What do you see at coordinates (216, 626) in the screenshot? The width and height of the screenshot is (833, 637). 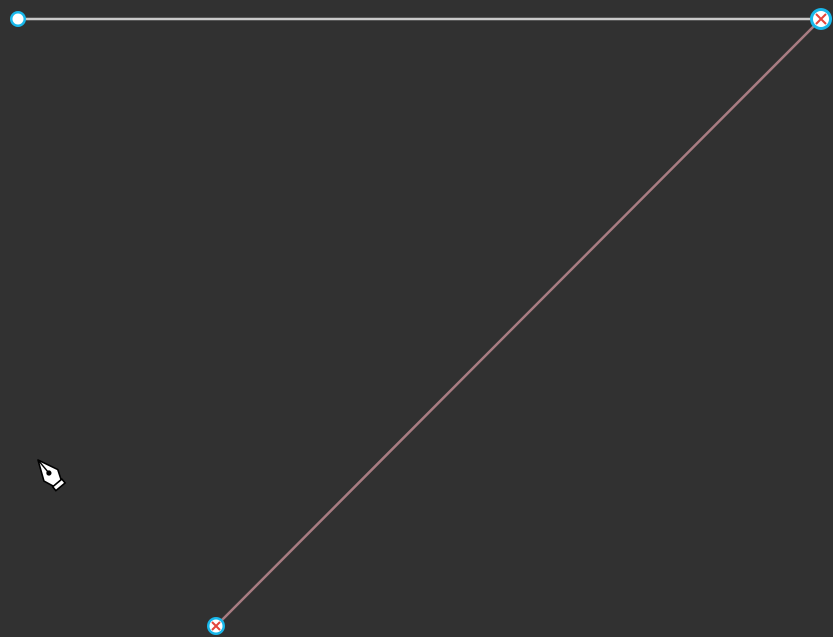 I see `end-anchor-point` at bounding box center [216, 626].